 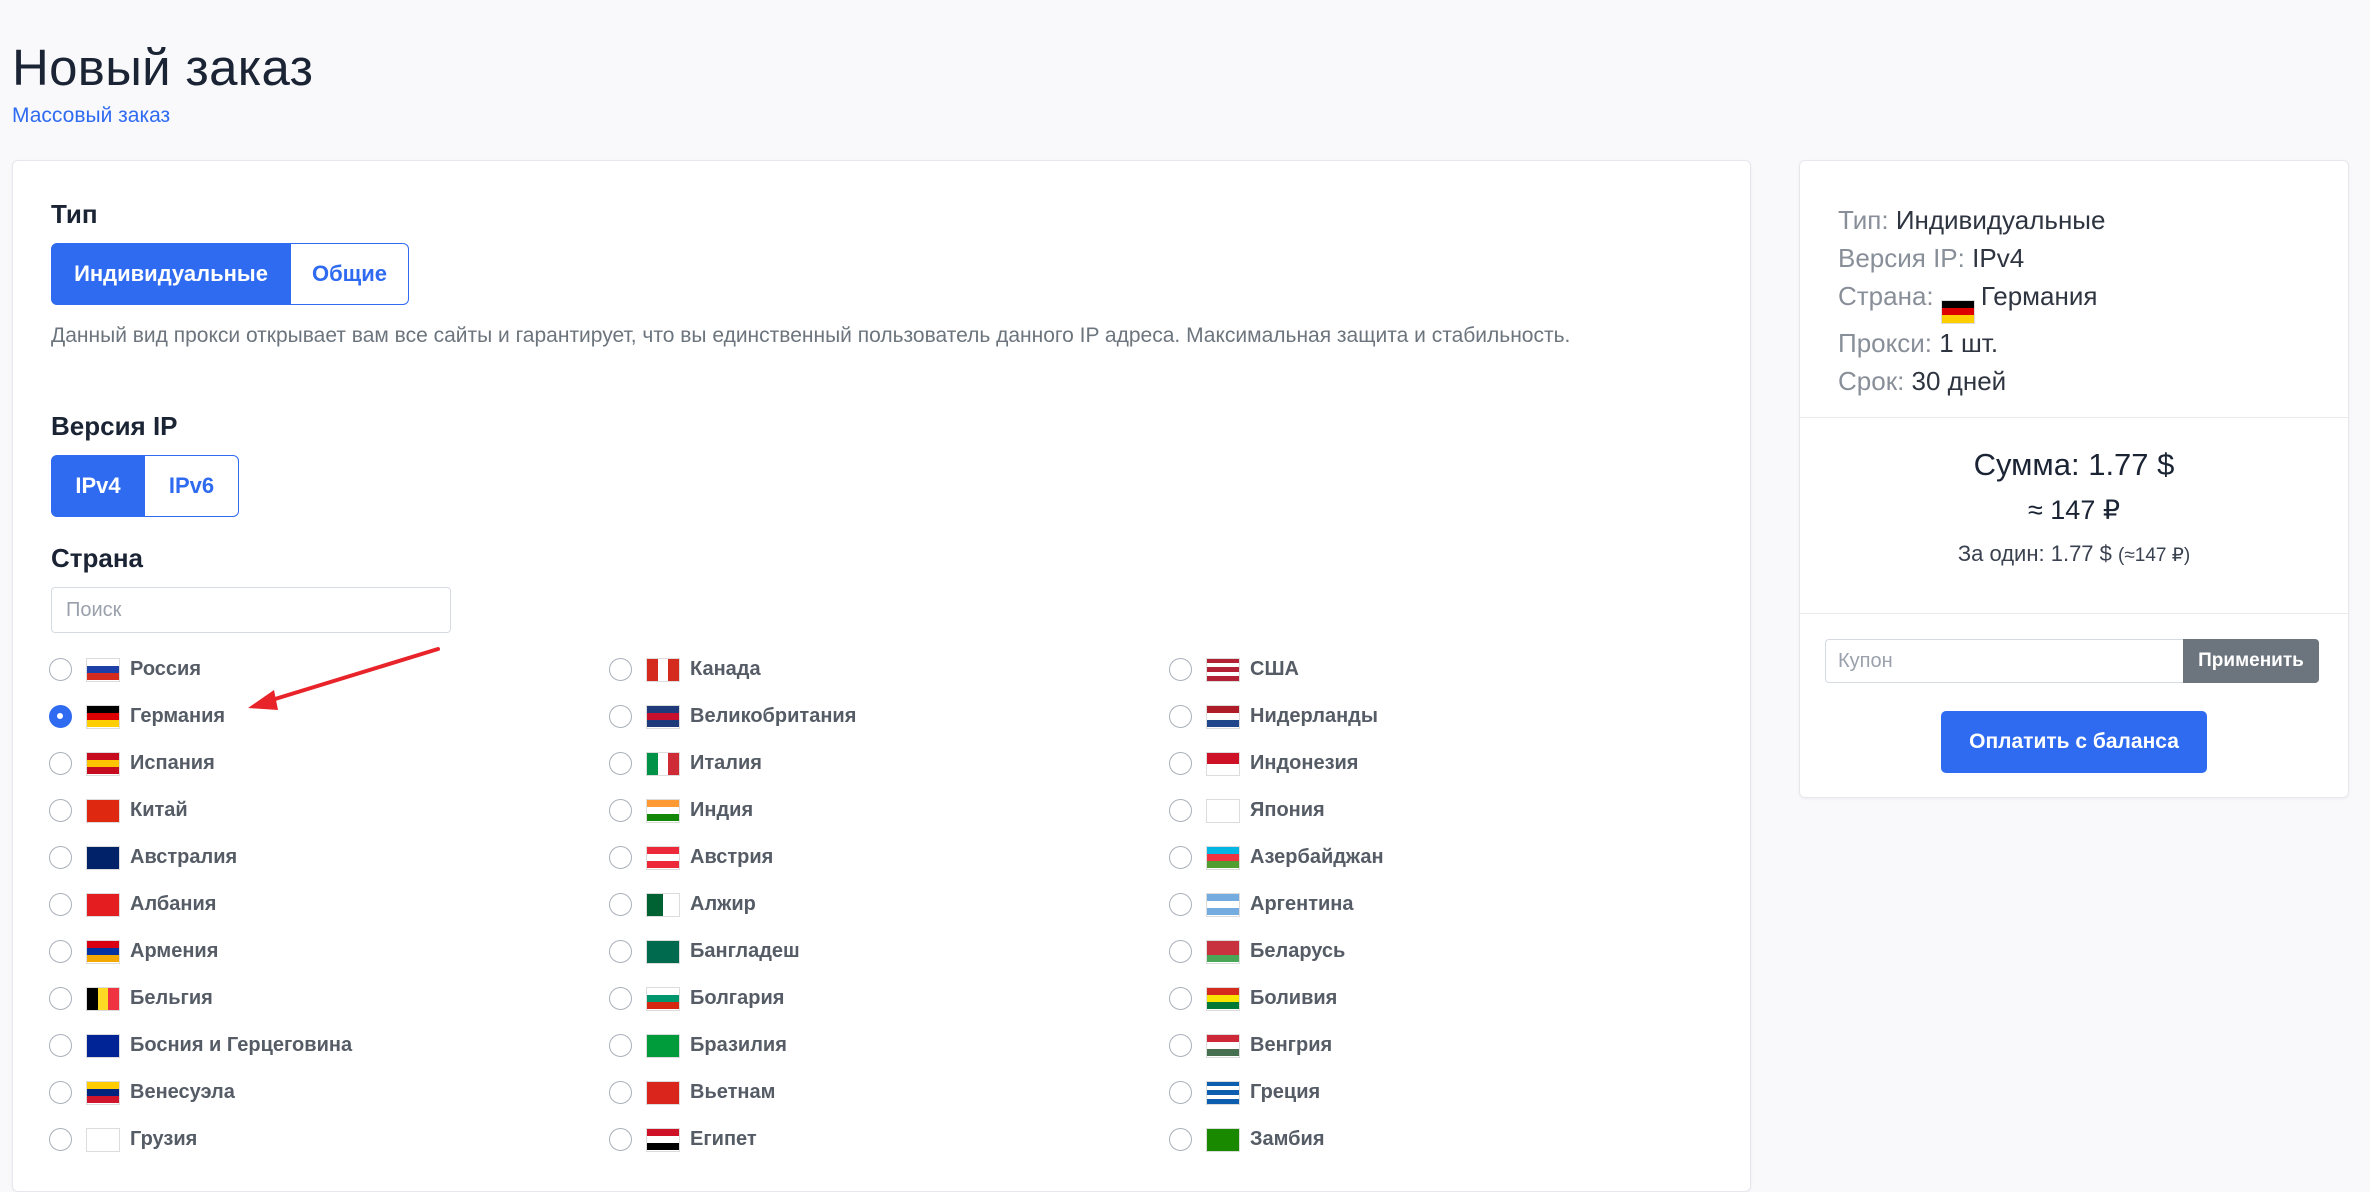 I want to click on country-row: Венесуэла Вьетнам Греция, so click(x=889, y=1092).